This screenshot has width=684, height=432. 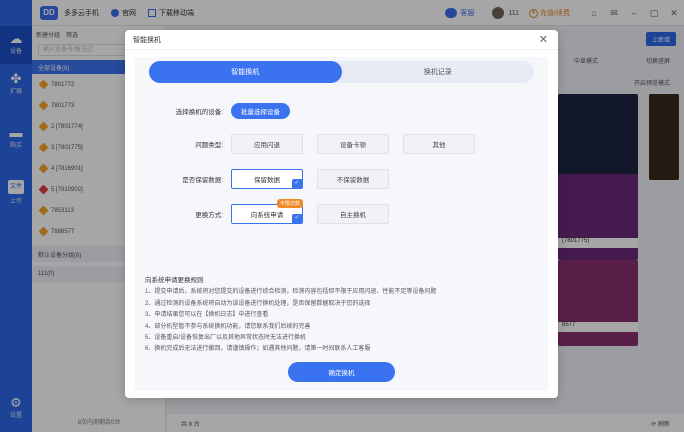 What do you see at coordinates (353, 214) in the screenshot?
I see `method-option-self-switch: 自主换机` at bounding box center [353, 214].